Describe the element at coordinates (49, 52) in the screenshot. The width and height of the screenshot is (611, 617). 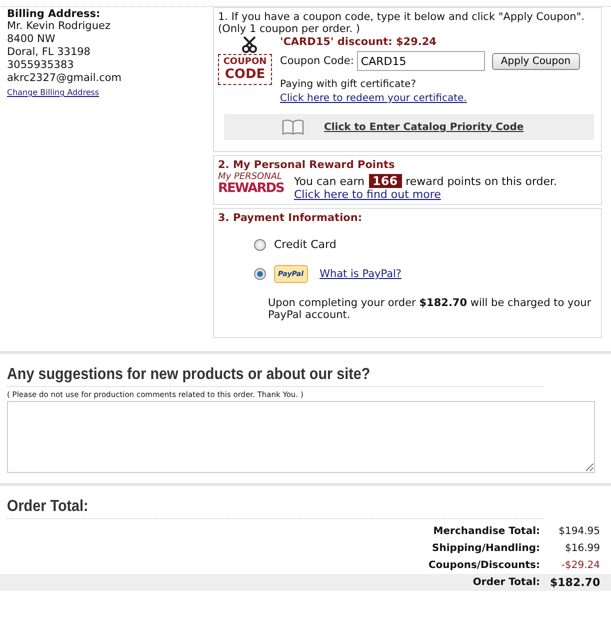
I see `billing-address-line: Doral, FL 33198` at that location.